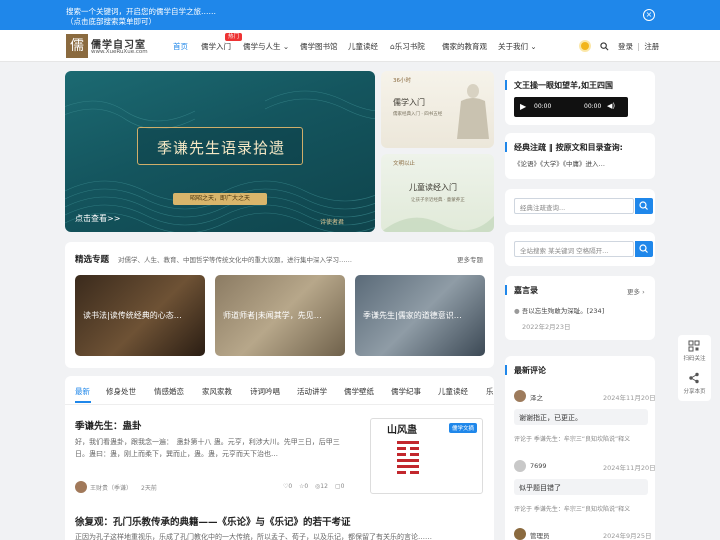 The height and width of the screenshot is (540, 720). What do you see at coordinates (406, 391) in the screenshot?
I see `tab-chronicle: 儒学纪事` at bounding box center [406, 391].